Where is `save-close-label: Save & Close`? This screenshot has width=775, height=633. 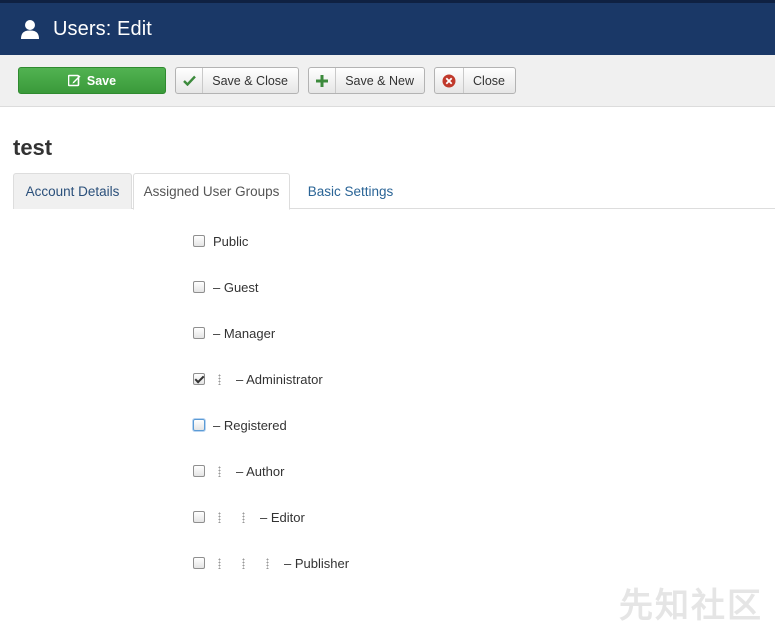
save-close-label: Save & Close is located at coordinates (250, 80).